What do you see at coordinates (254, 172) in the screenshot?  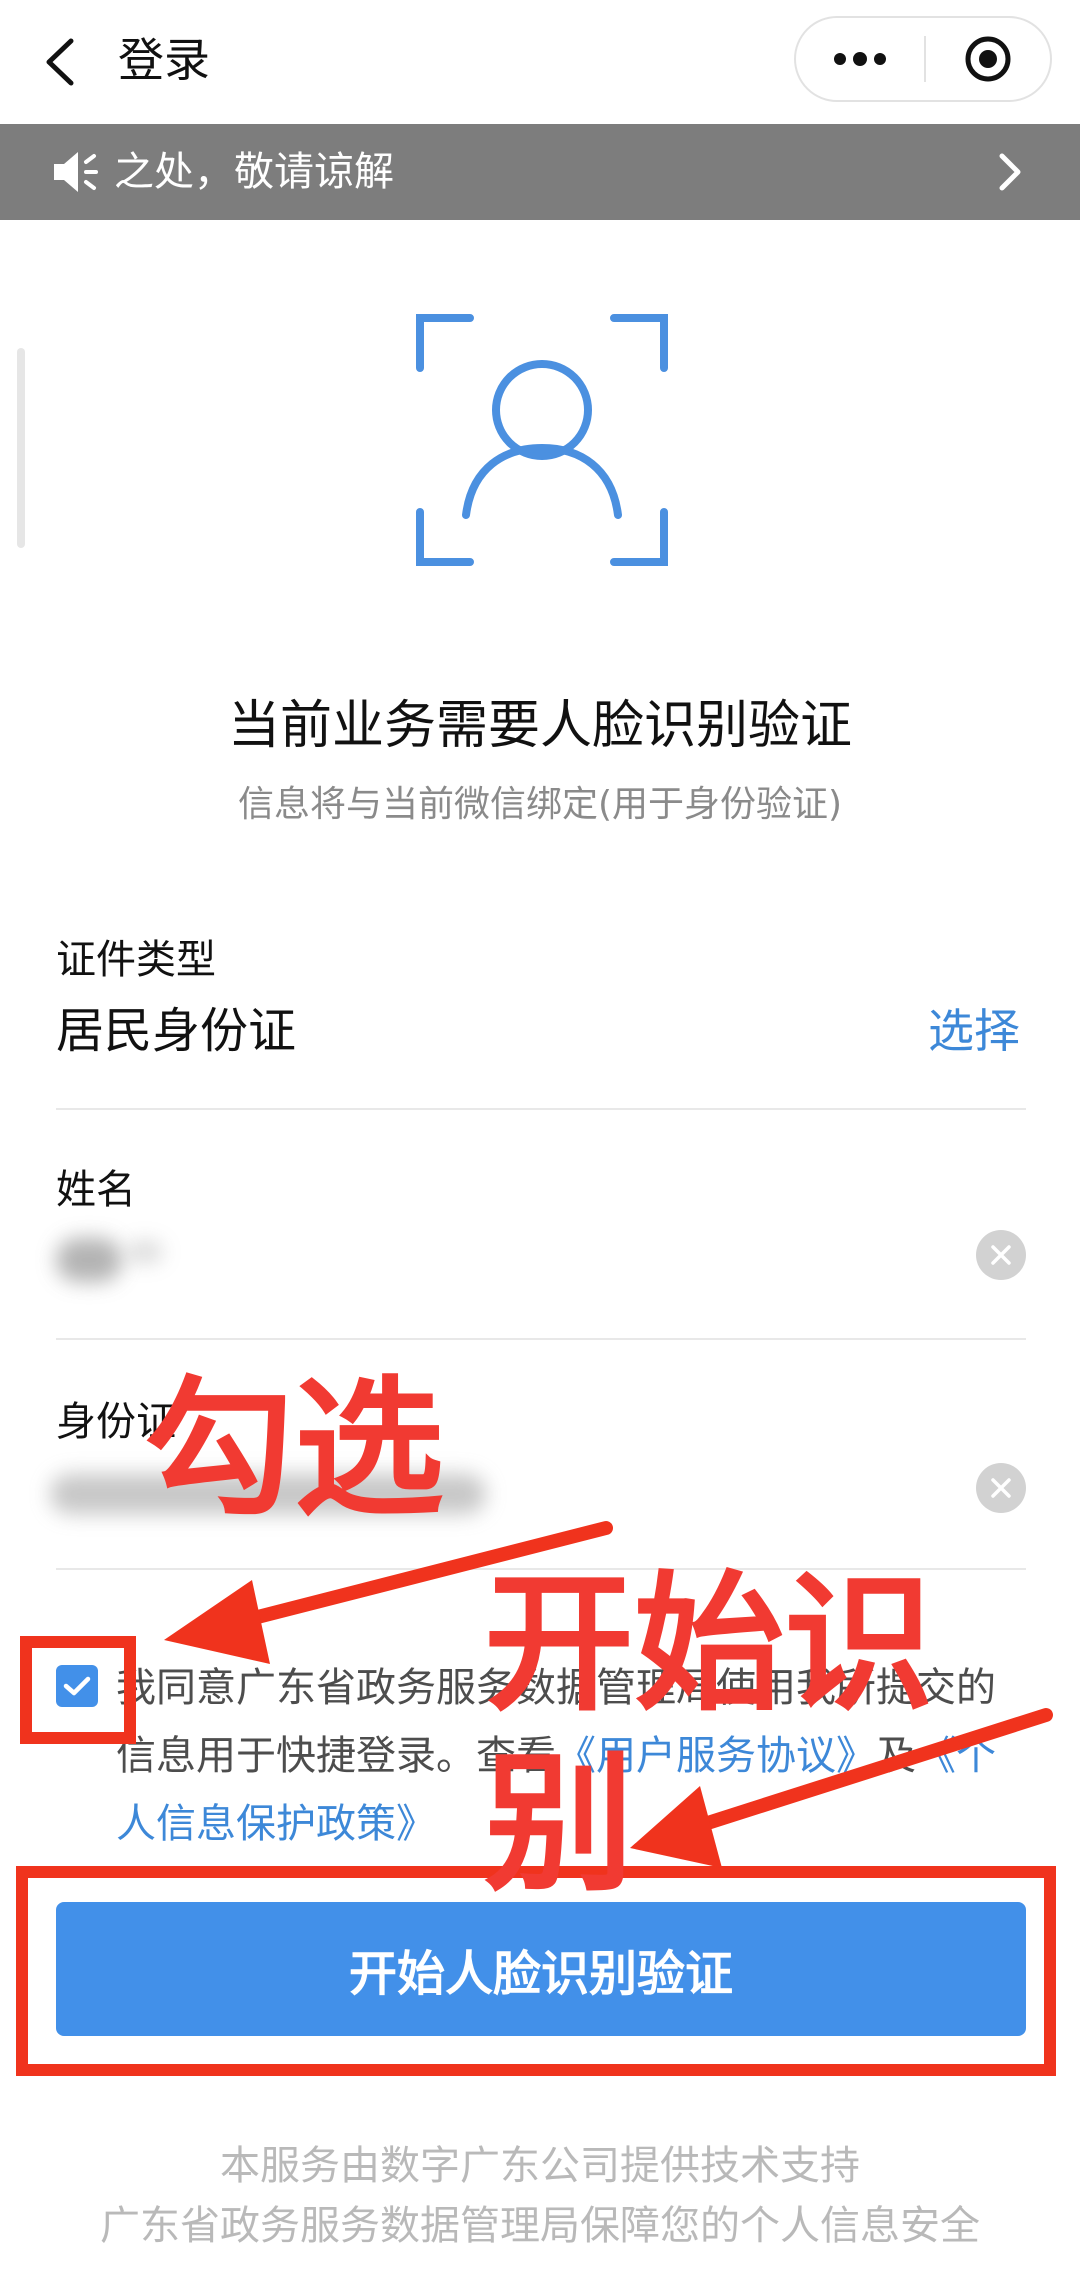 I see `notice-text: 之处，敬请谅解` at bounding box center [254, 172].